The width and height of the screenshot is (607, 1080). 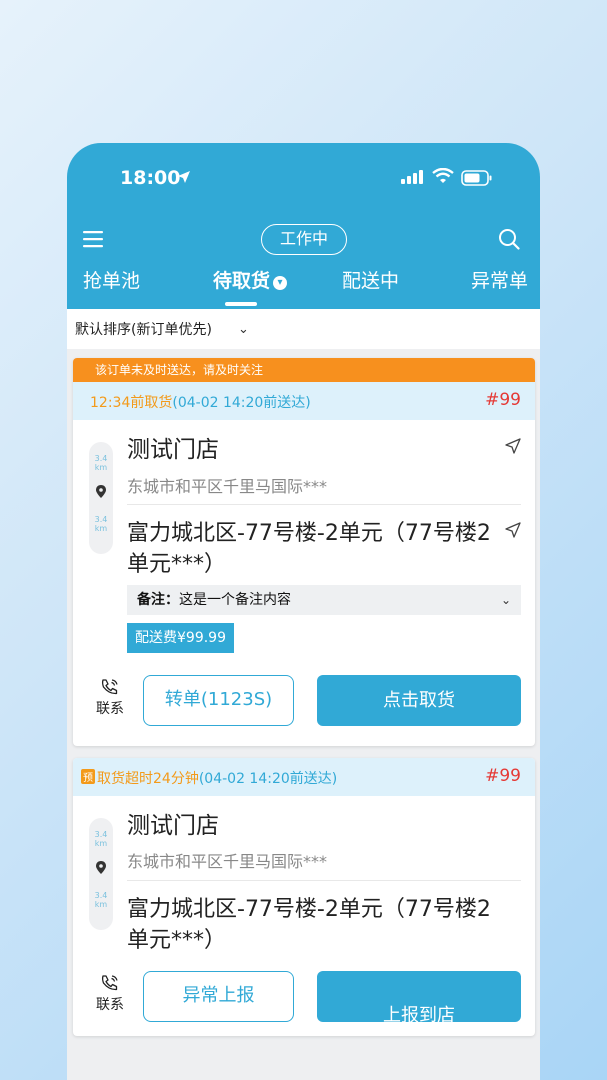 What do you see at coordinates (218, 700) in the screenshot?
I see `transfer-order-button: 转单(1123S)` at bounding box center [218, 700].